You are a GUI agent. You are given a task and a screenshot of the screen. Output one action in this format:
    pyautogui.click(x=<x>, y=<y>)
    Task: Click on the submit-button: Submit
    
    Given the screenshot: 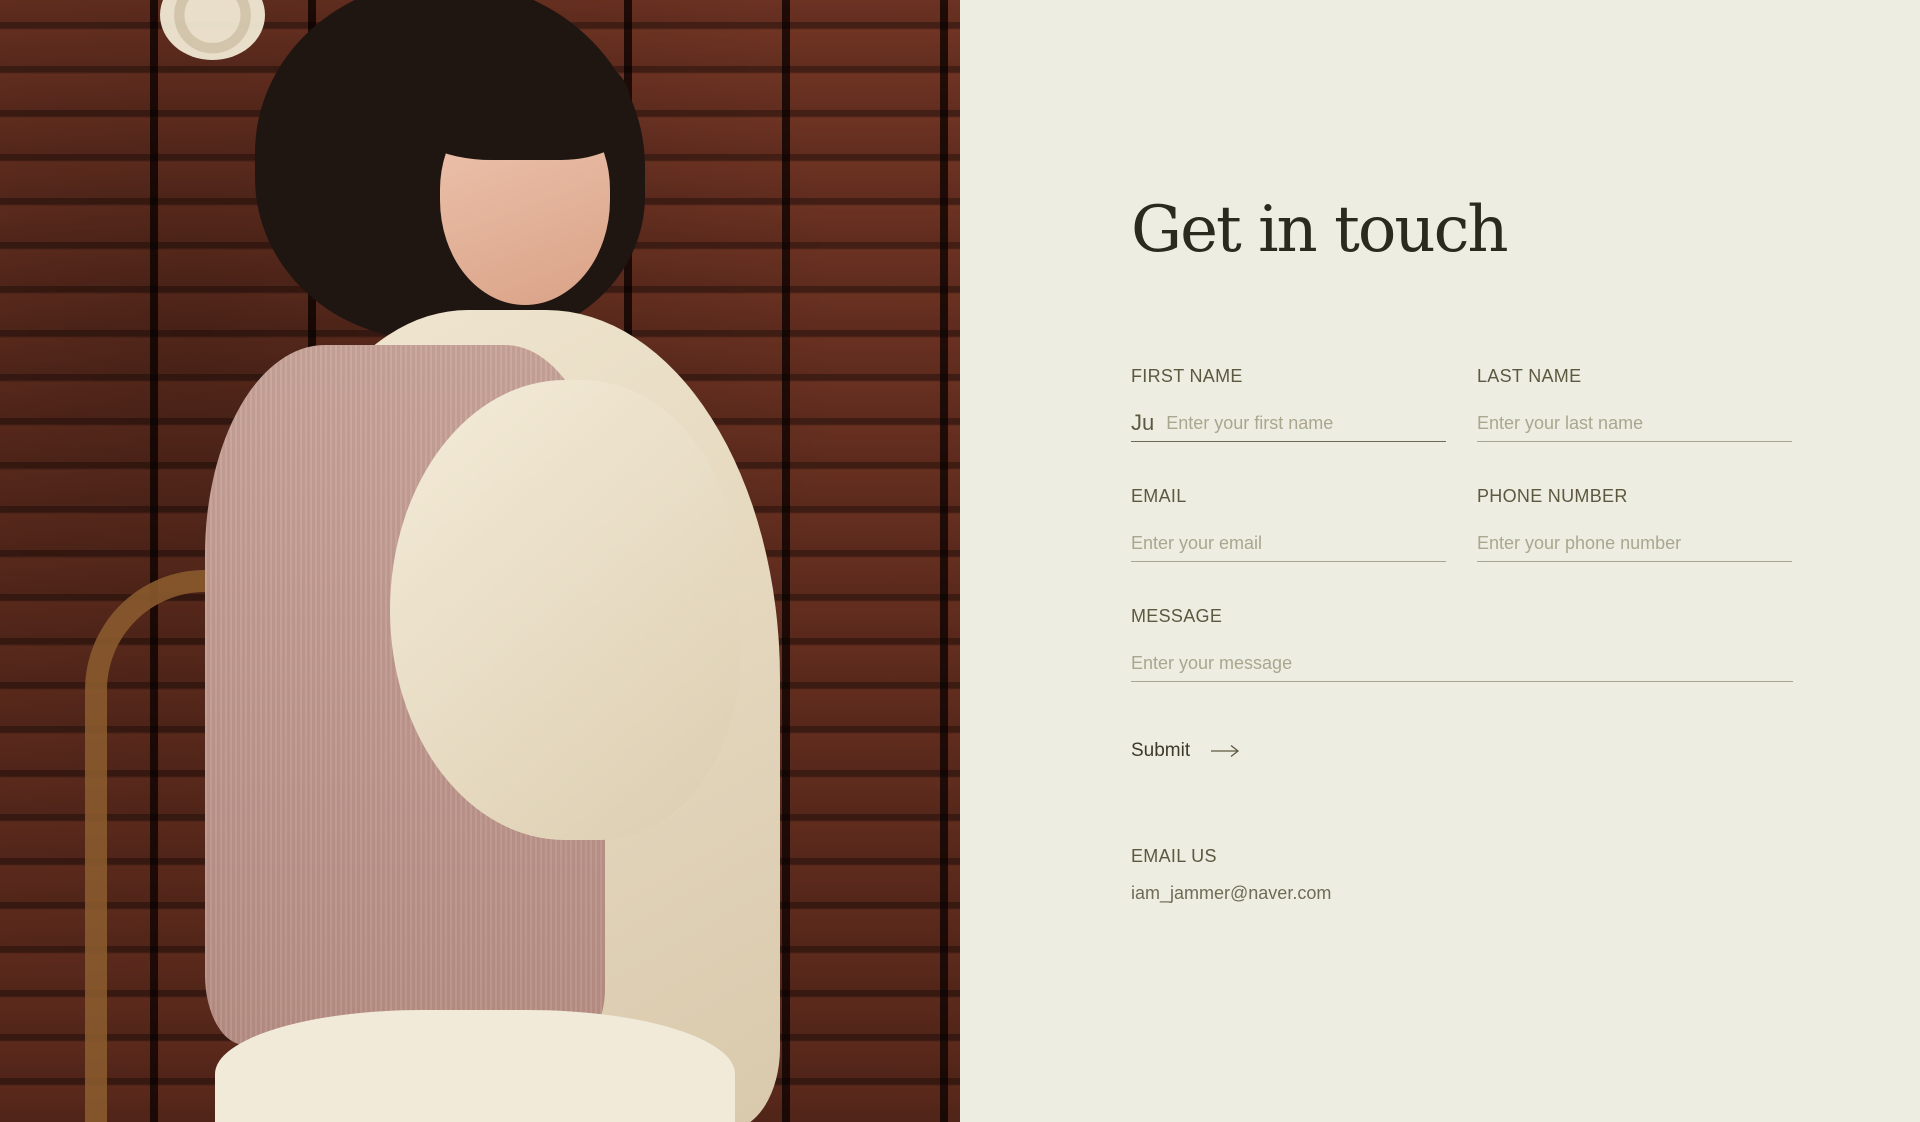 What is the action you would take?
    pyautogui.click(x=1185, y=751)
    